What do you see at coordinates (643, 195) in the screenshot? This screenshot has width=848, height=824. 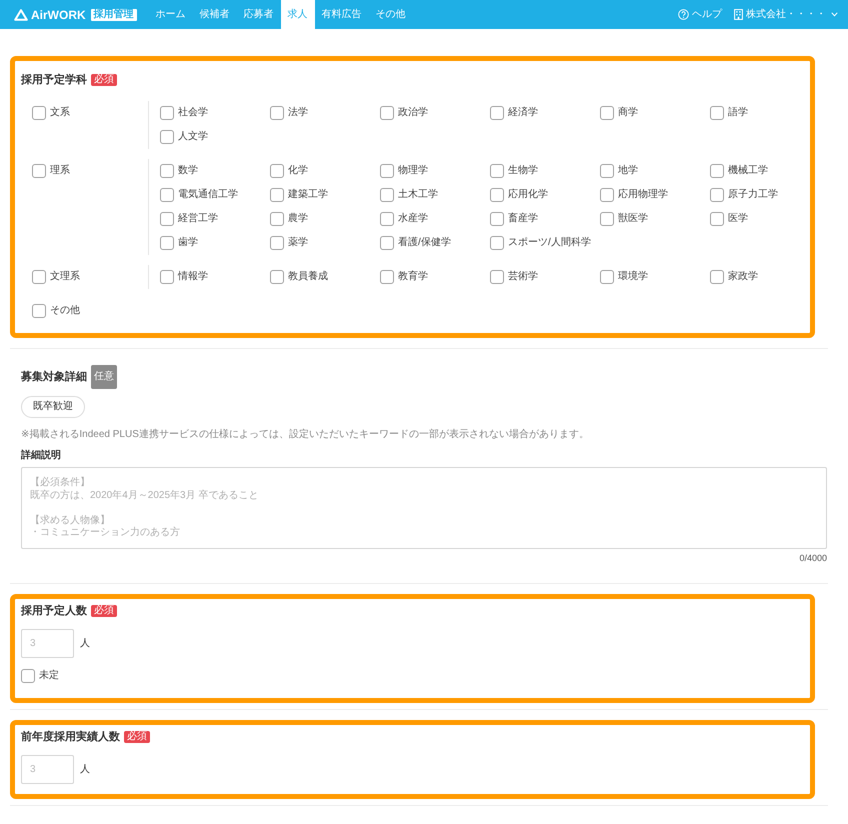 I see `checkbox-label: 応用物理学` at bounding box center [643, 195].